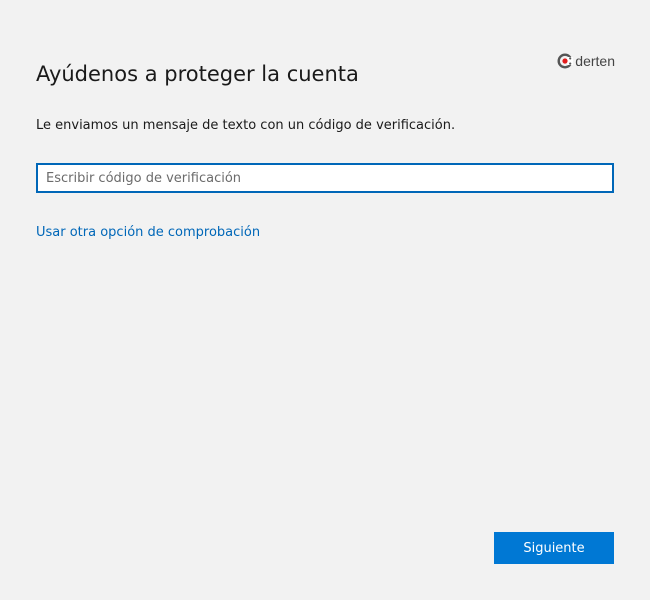 This screenshot has height=600, width=650. What do you see at coordinates (325, 178) in the screenshot?
I see `verification-code-input` at bounding box center [325, 178].